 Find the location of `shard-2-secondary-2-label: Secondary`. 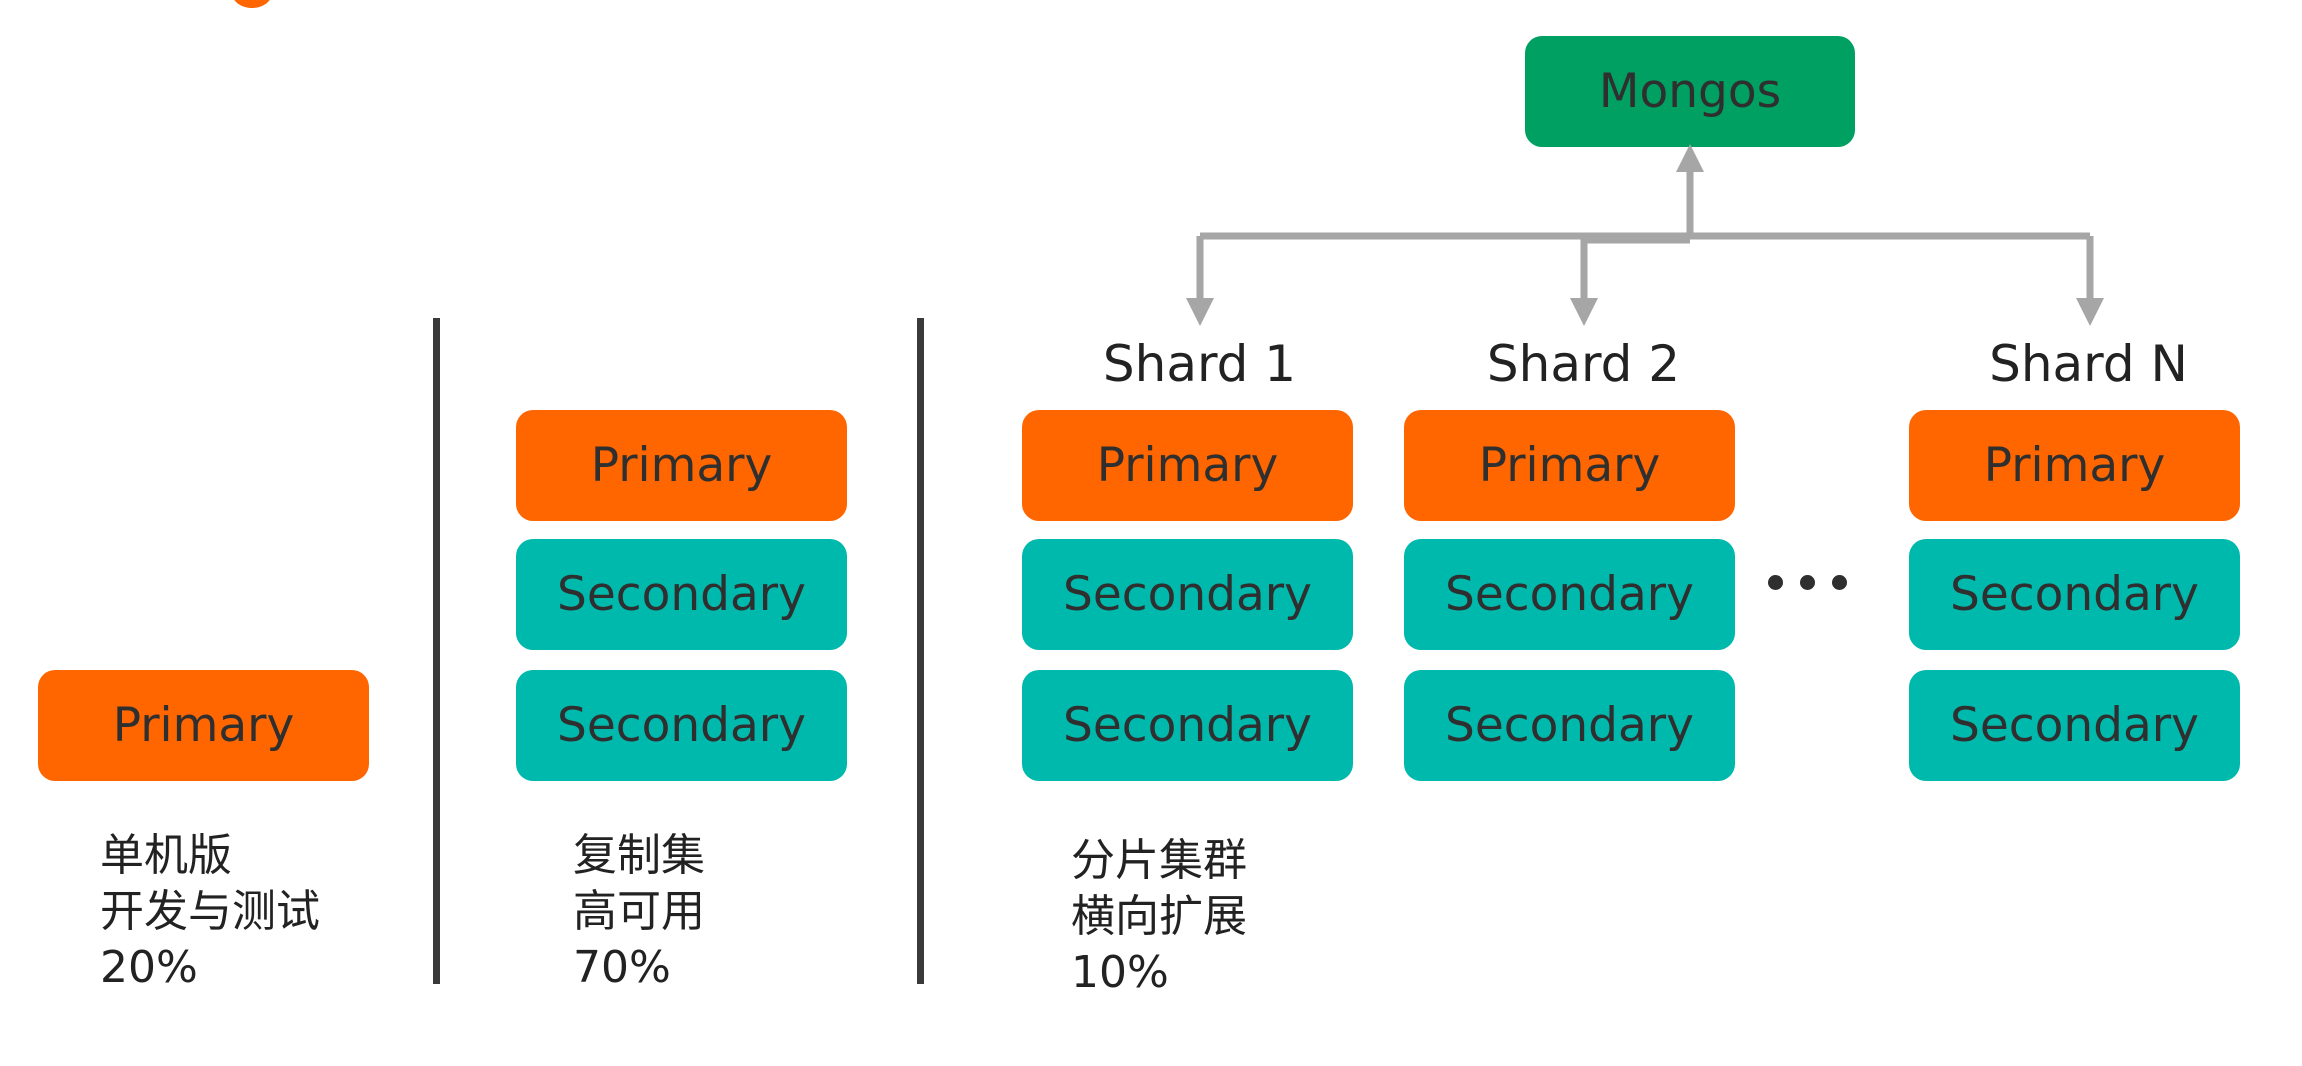

shard-2-secondary-2-label: Secondary is located at coordinates (1569, 725).